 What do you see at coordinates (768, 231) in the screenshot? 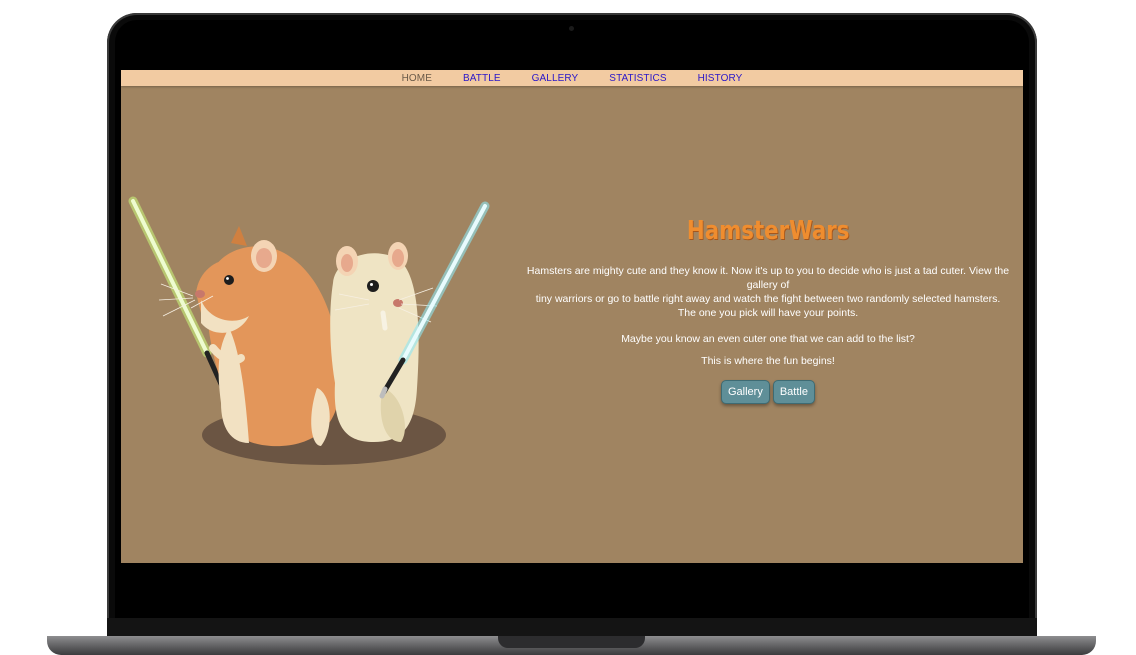
I see `page-title: HamsterWars` at bounding box center [768, 231].